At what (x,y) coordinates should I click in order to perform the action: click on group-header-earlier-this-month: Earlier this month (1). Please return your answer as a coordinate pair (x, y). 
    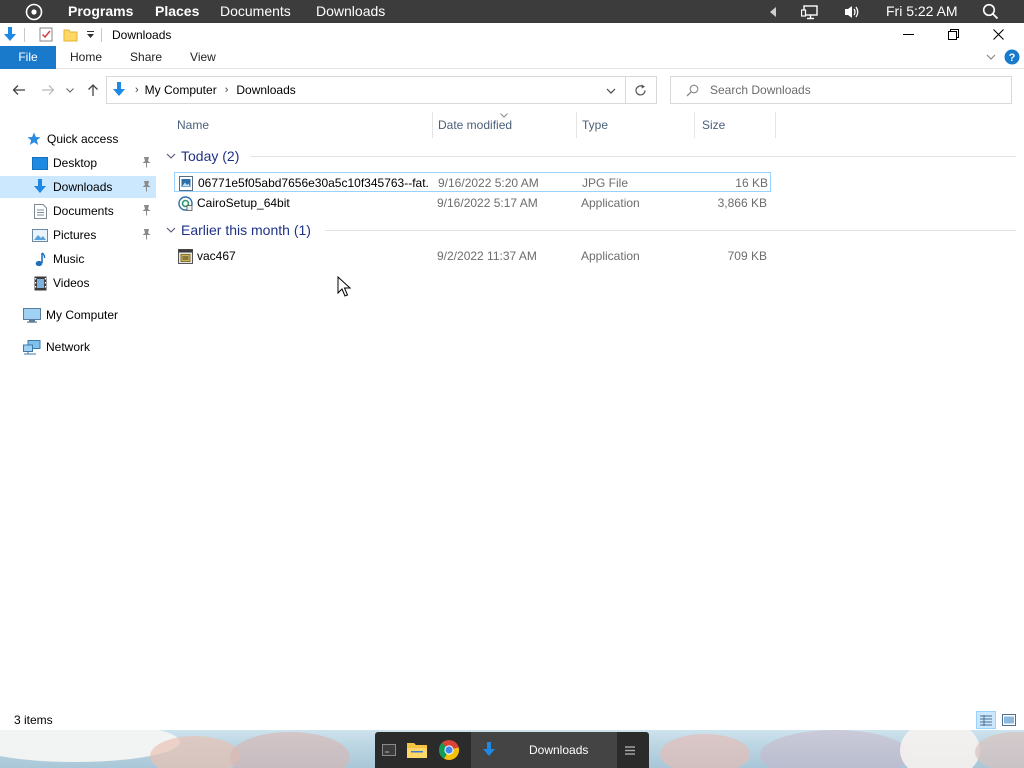
    Looking at the image, I should click on (238, 230).